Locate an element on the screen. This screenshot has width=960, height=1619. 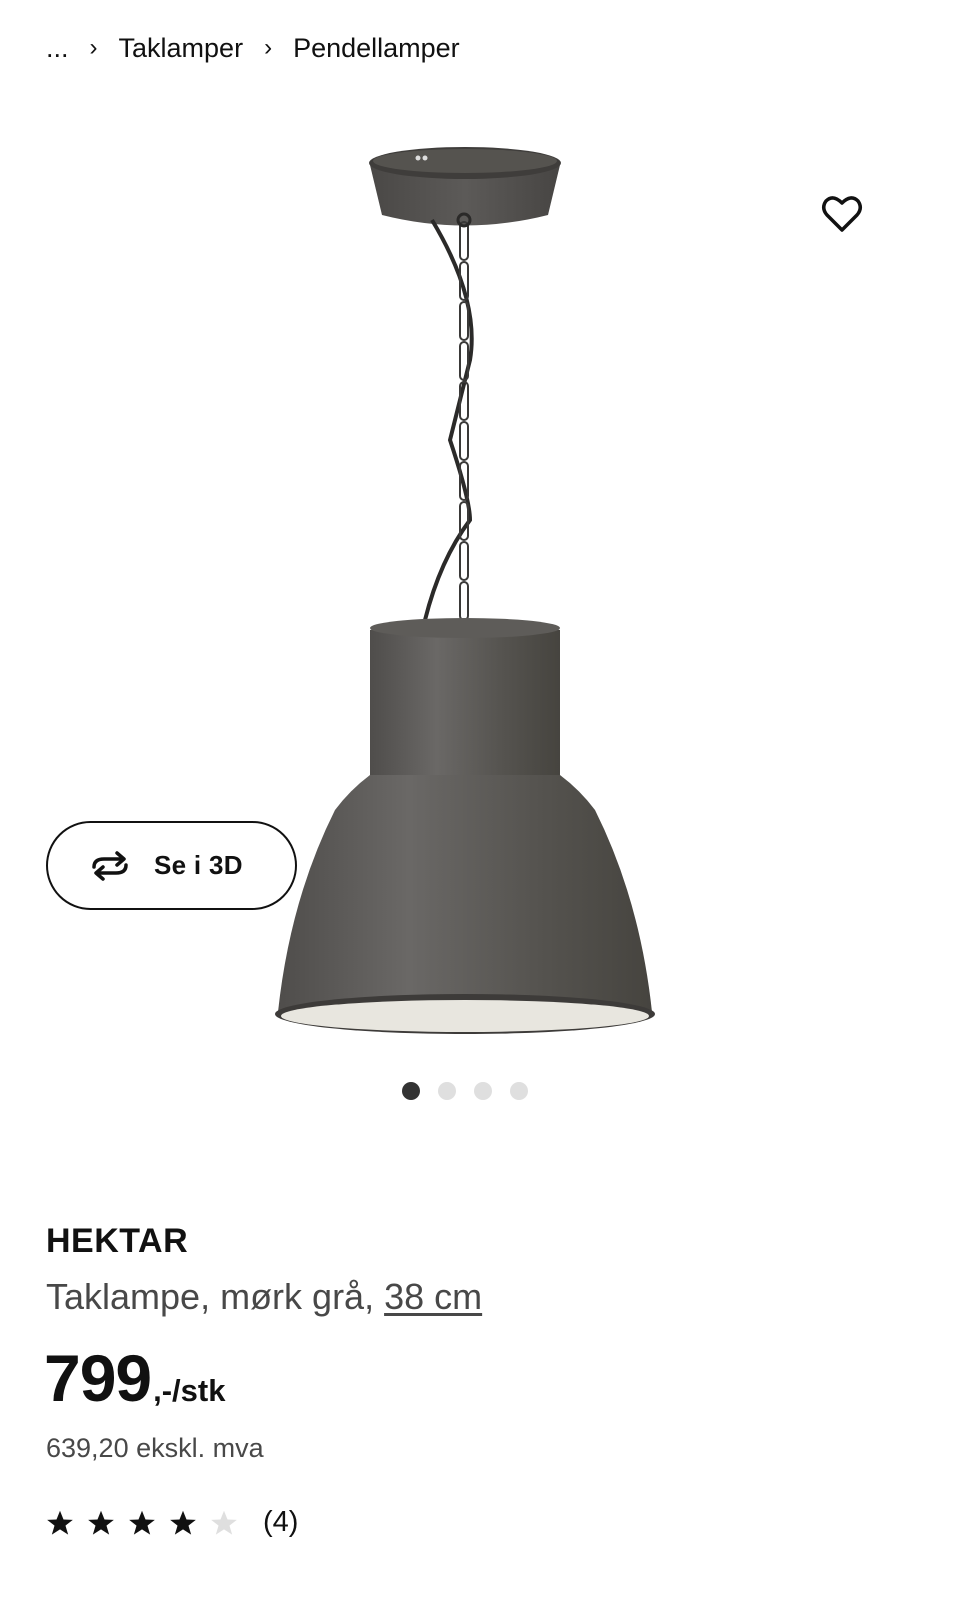
product-price: 799 ,-/stk is located at coordinates (134, 1378).